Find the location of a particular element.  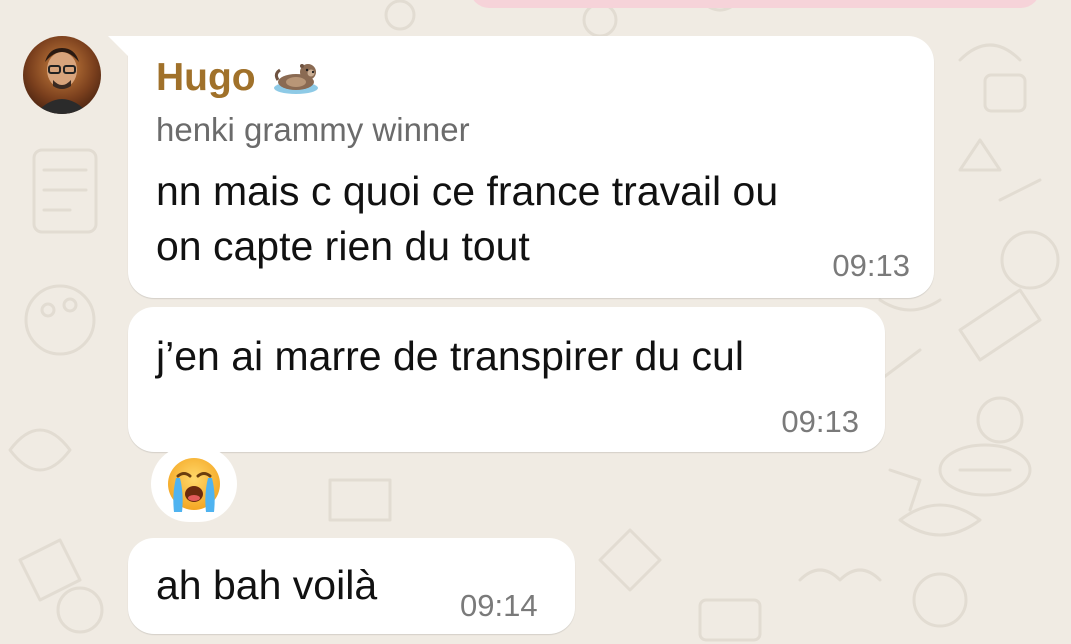

sender-avatar is located at coordinates (62, 75).